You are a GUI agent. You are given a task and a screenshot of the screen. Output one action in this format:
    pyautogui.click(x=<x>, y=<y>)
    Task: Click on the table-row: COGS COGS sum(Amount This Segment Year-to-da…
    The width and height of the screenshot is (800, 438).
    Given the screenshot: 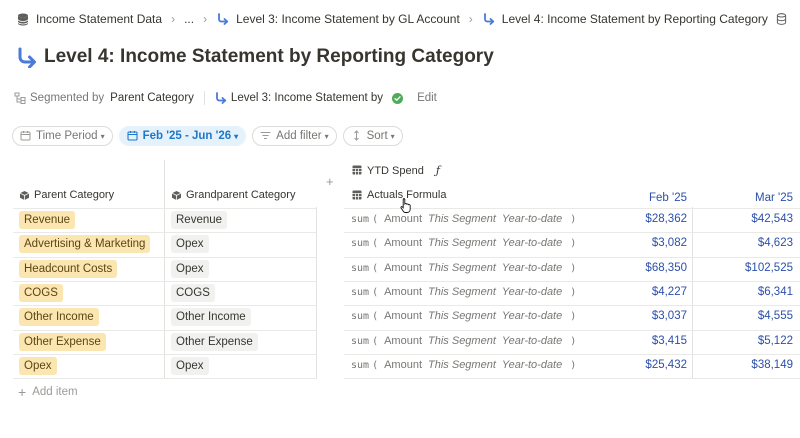 What is the action you would take?
    pyautogui.click(x=406, y=292)
    